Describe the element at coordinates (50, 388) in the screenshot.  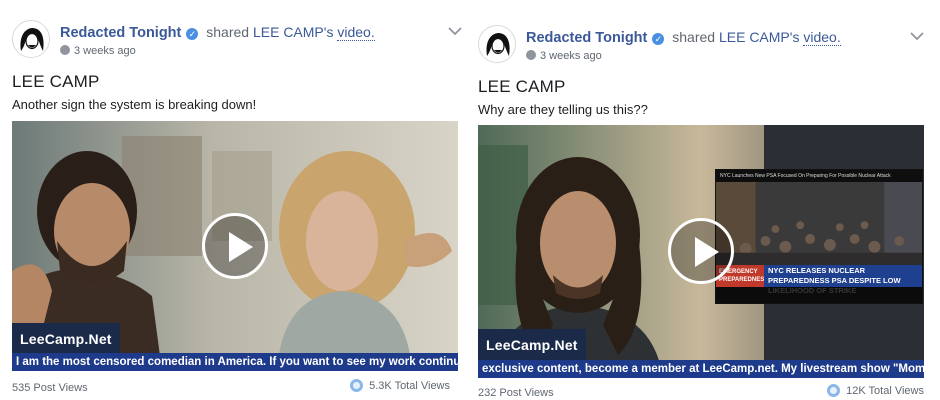
I see `post-views: 535 Post Views` at that location.